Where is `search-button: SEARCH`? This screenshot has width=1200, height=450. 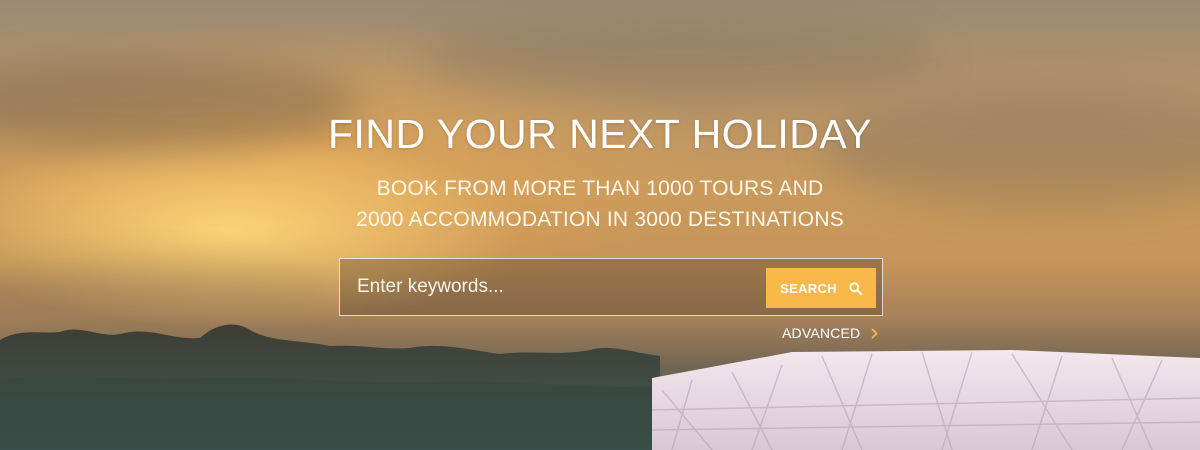
search-button: SEARCH is located at coordinates (821, 288).